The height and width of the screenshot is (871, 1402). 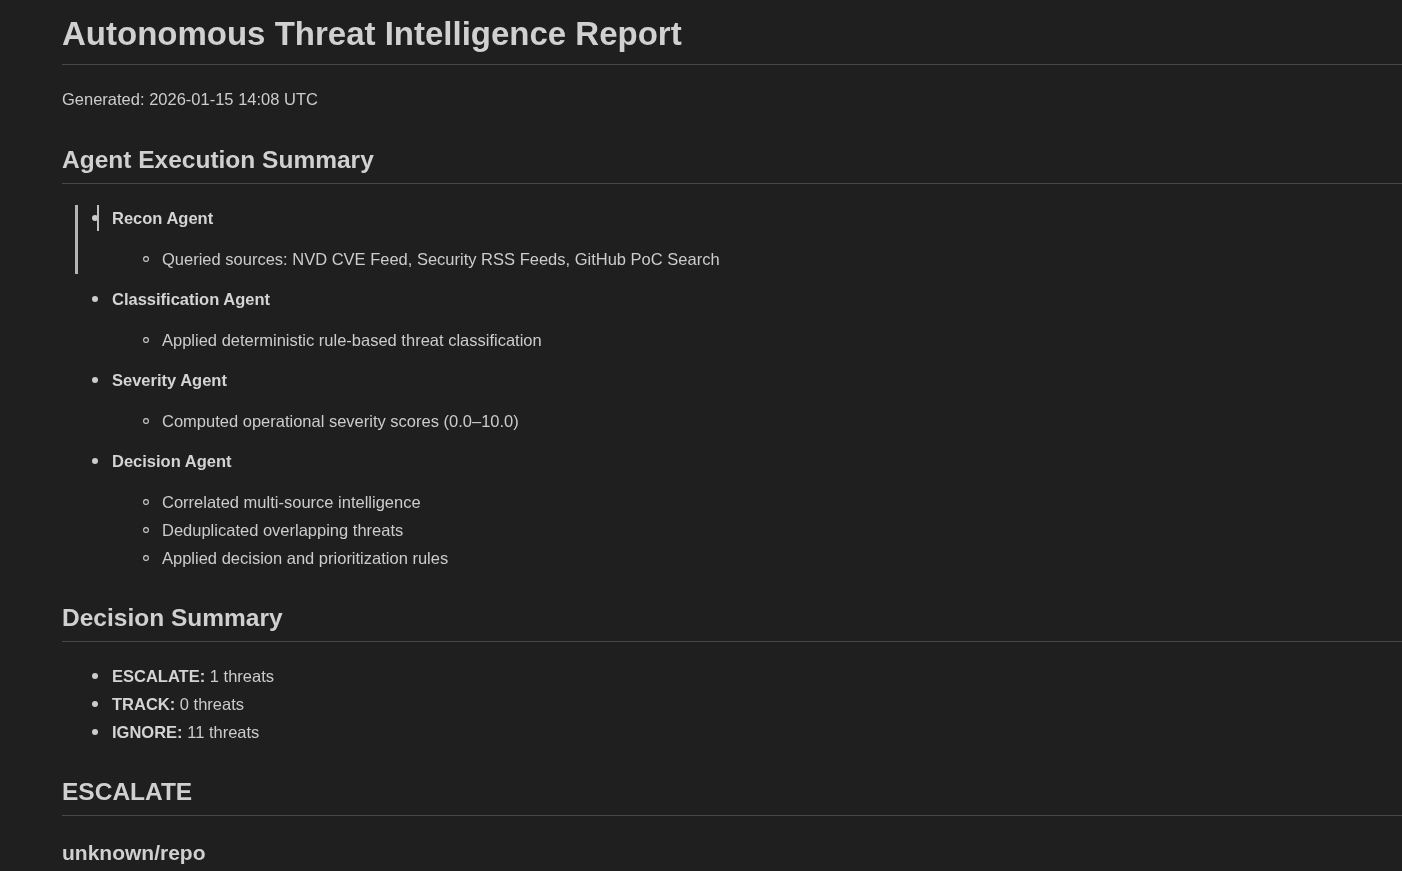 What do you see at coordinates (134, 853) in the screenshot?
I see `threat-heading: unknown/repo` at bounding box center [134, 853].